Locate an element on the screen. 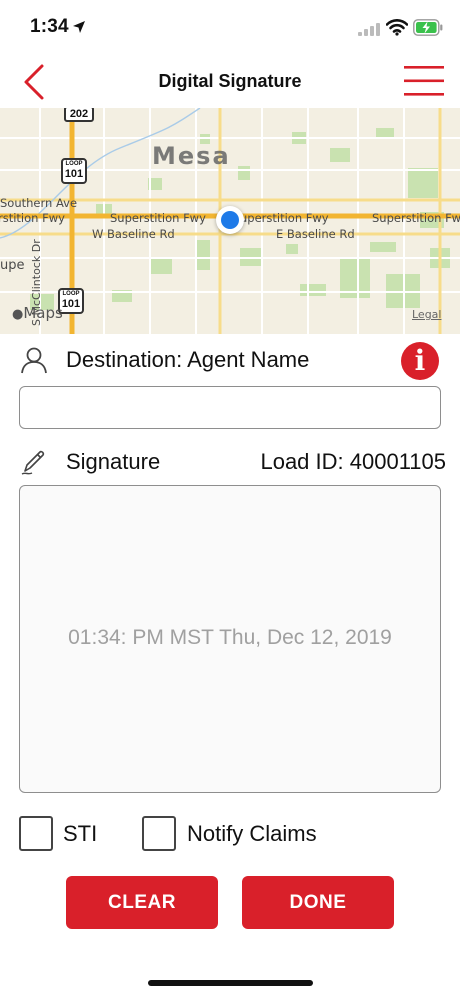  map-road-label: upe is located at coordinates (12, 265).